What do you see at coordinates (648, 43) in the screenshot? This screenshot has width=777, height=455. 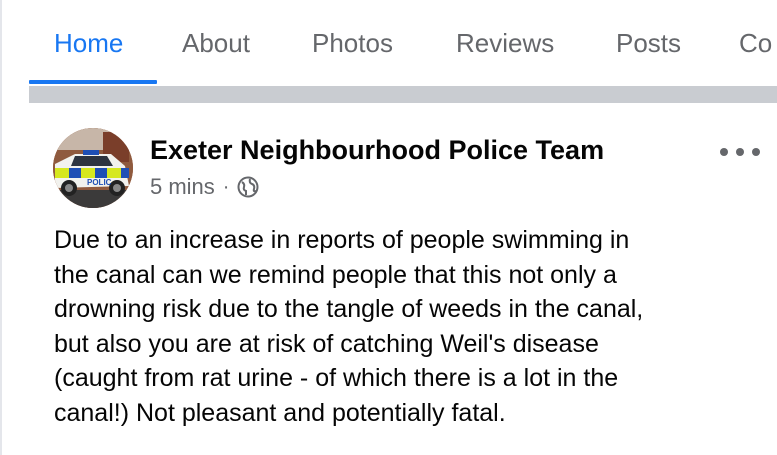 I see `tab-posts: Posts` at bounding box center [648, 43].